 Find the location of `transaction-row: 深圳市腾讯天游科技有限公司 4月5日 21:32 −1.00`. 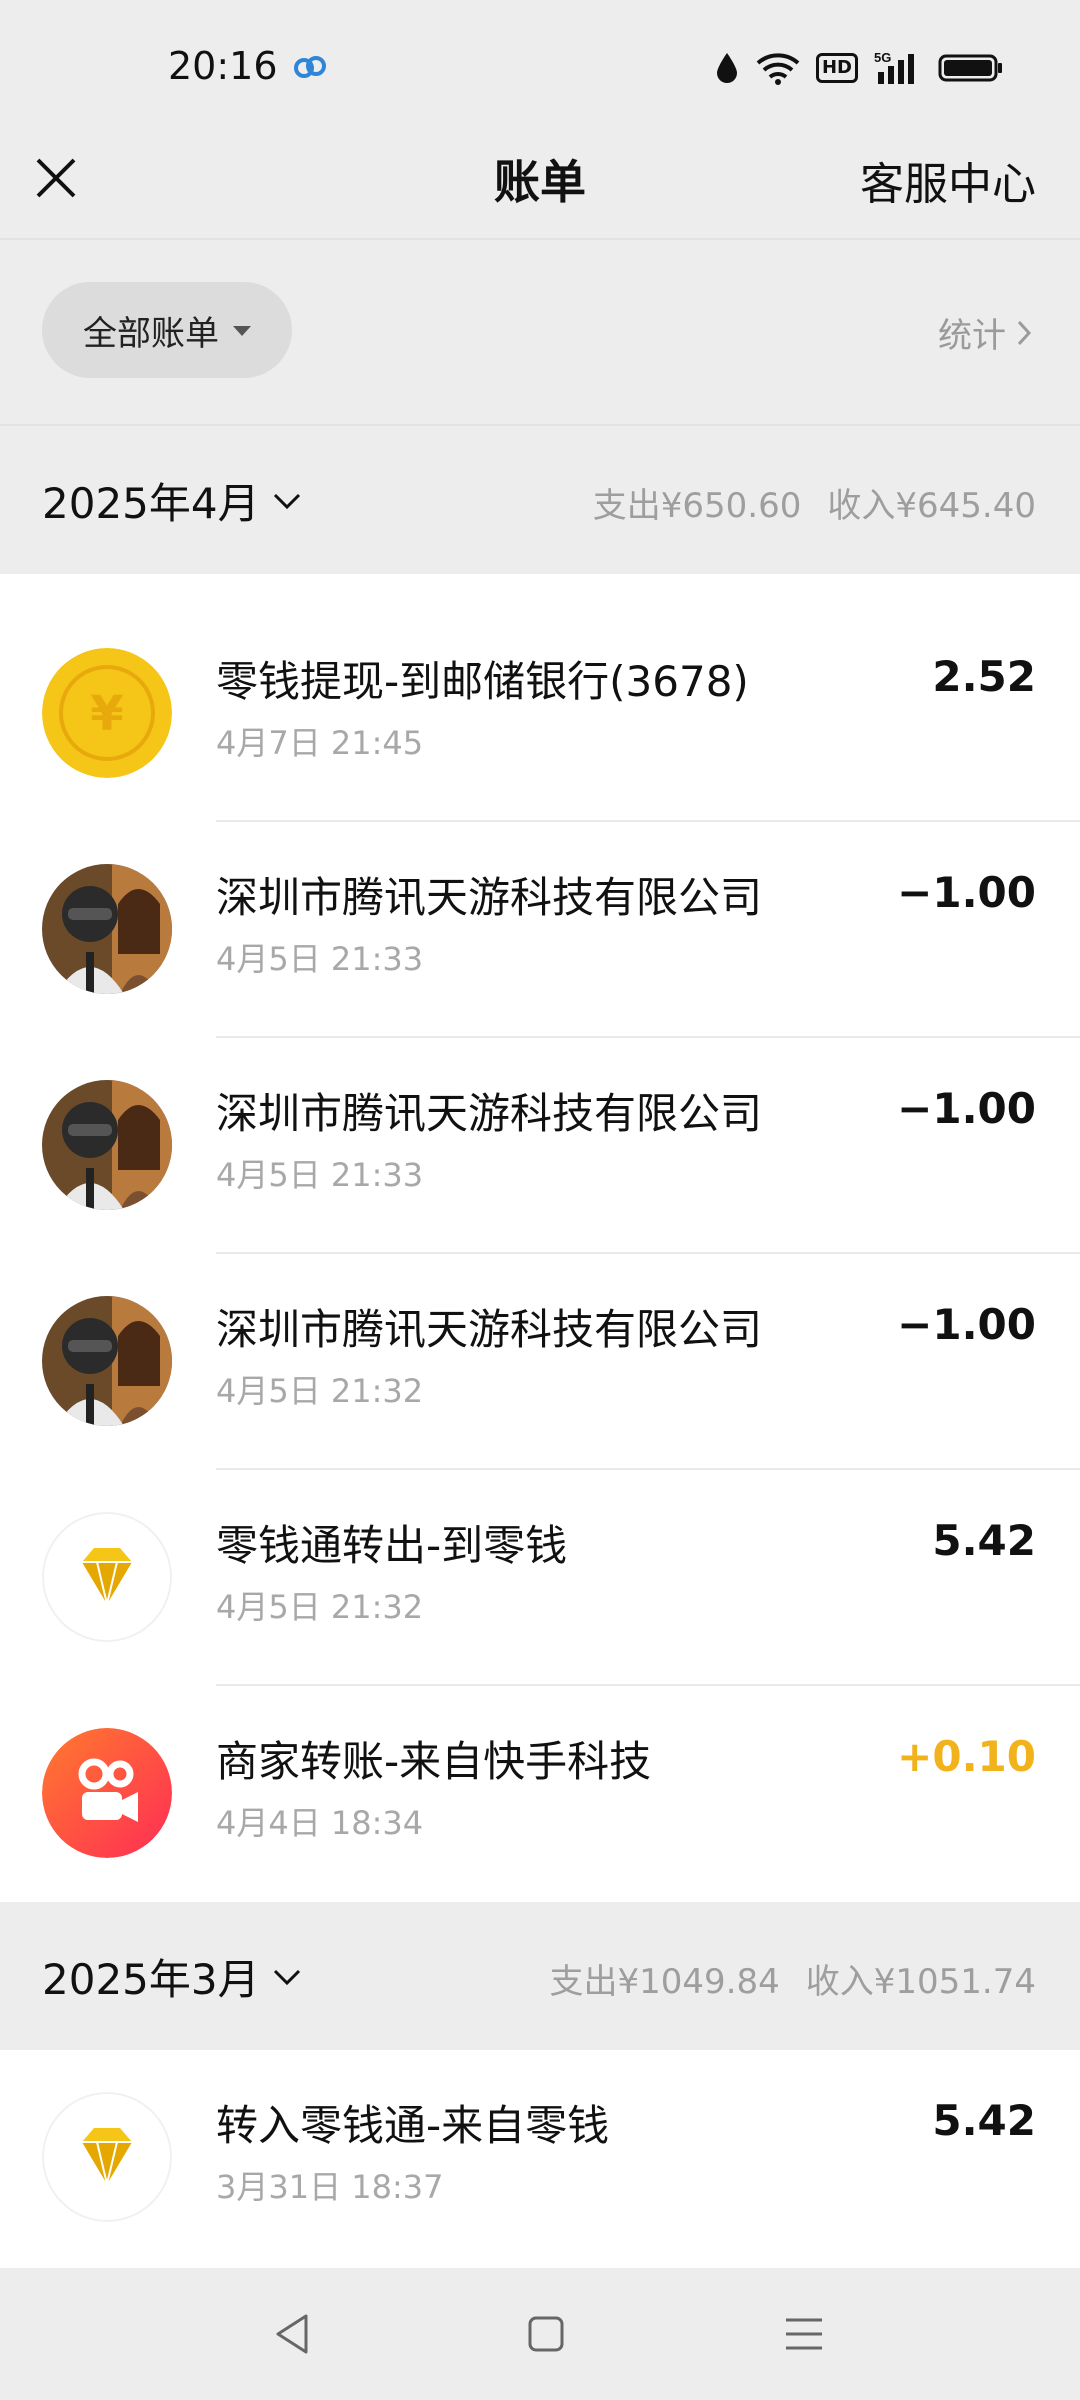

transaction-row: 深圳市腾讯天游科技有限公司 4月5日 21:32 −1.00 is located at coordinates (540, 1362).